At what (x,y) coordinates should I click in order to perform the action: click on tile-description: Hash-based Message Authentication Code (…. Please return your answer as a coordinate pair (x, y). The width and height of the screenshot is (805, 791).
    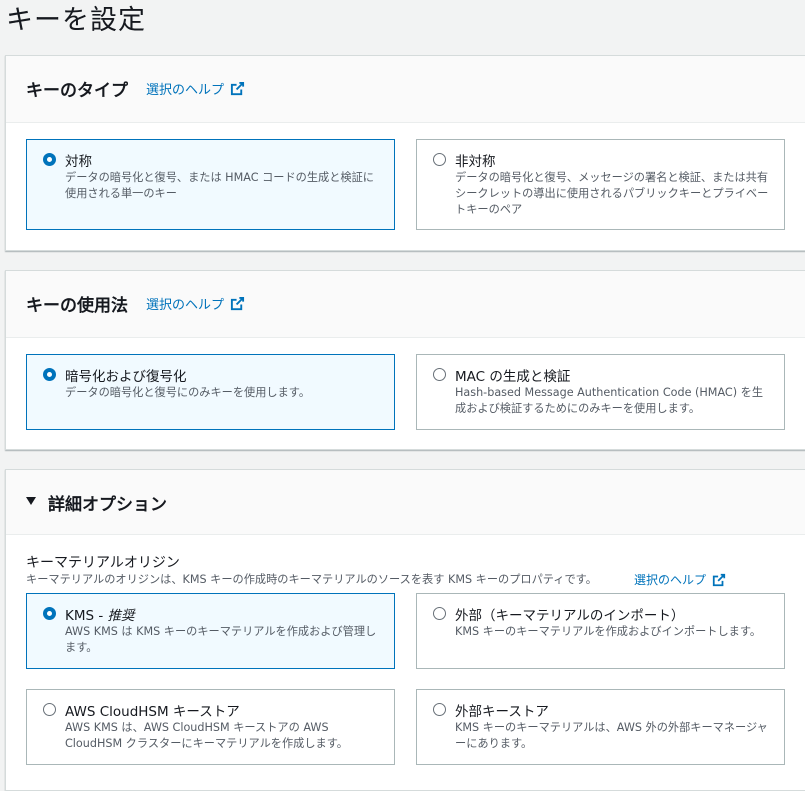
    Looking at the image, I should click on (609, 400).